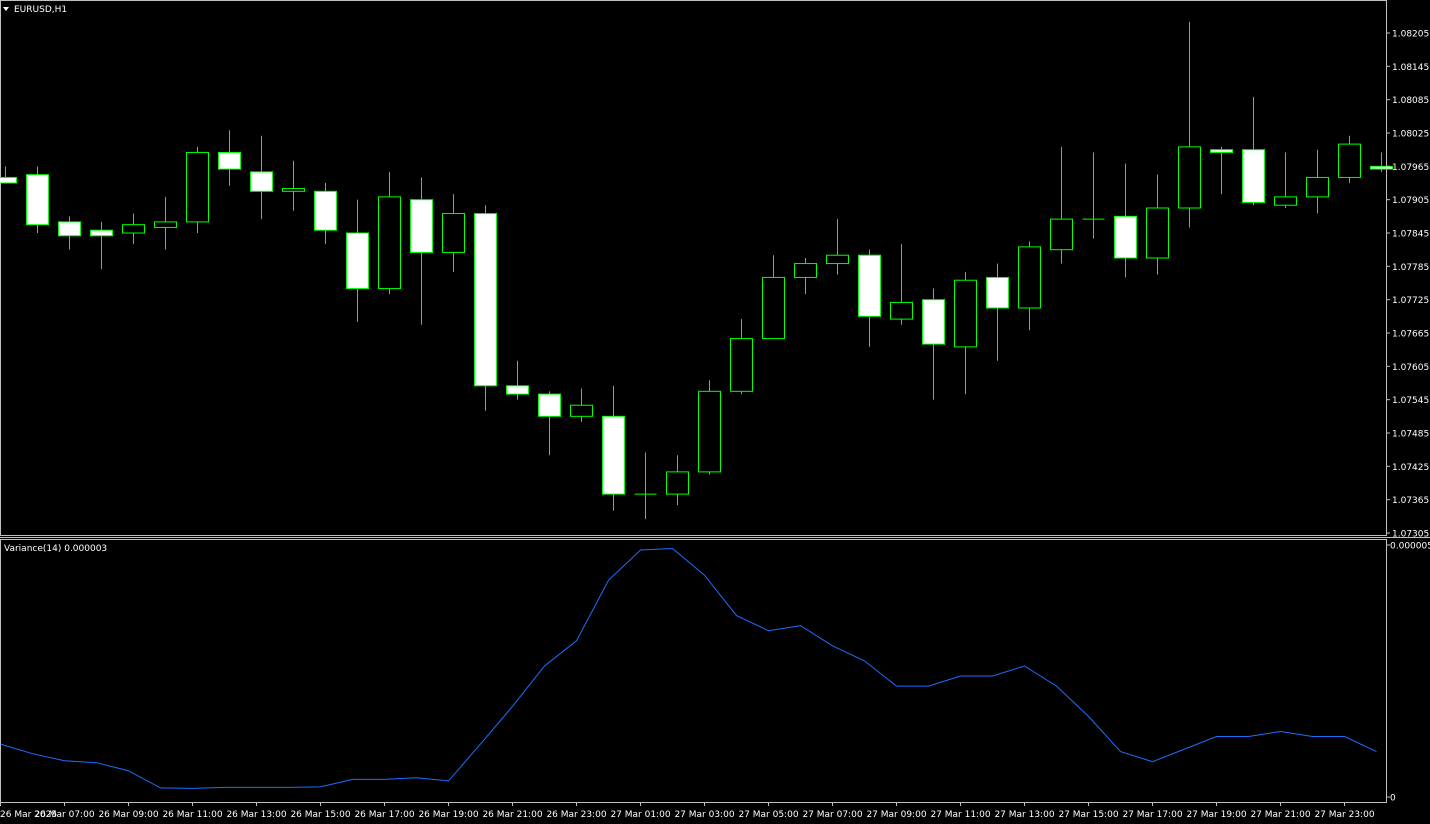 This screenshot has width=1430, height=824. Describe the element at coordinates (1152, 815) in the screenshot. I see `time-tick-label: 27 Mar 17:00` at that location.